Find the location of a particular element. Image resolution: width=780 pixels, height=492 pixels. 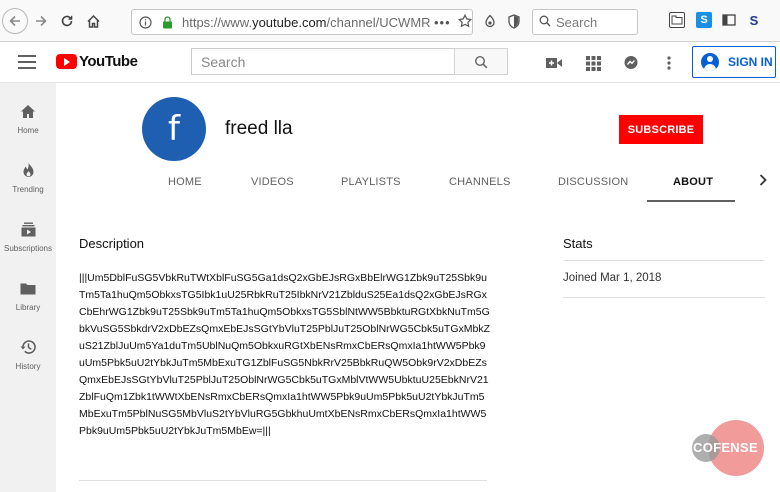

home-browser-button is located at coordinates (93, 21).